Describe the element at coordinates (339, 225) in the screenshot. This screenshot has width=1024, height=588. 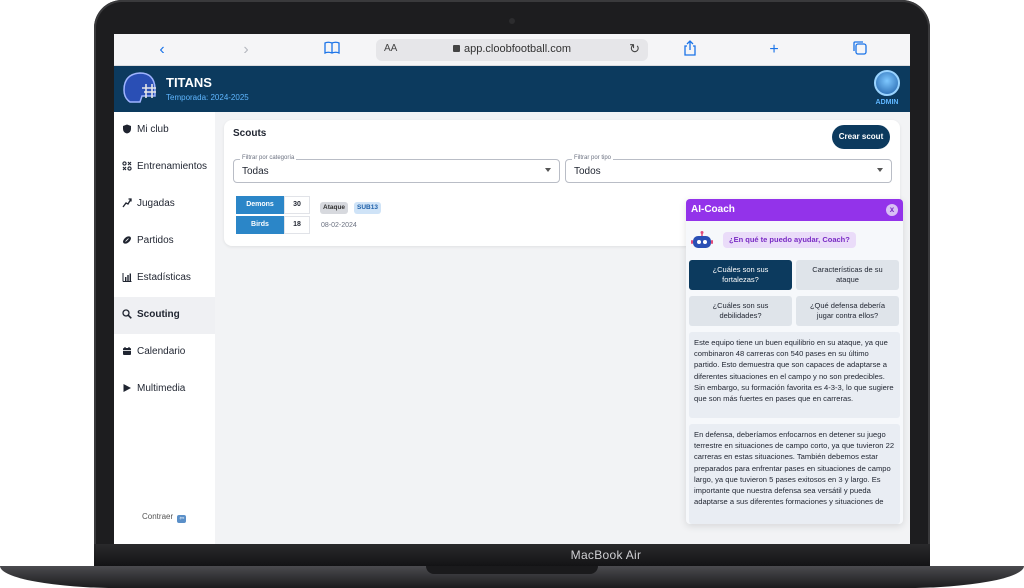
I see `match-date: 08-02-2024` at that location.